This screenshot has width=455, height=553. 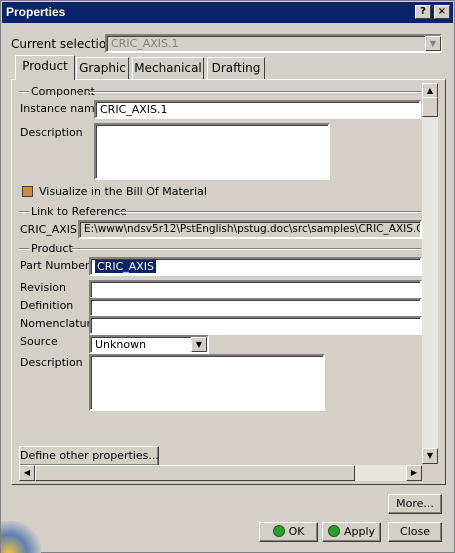 What do you see at coordinates (255, 307) in the screenshot?
I see `definition-field` at bounding box center [255, 307].